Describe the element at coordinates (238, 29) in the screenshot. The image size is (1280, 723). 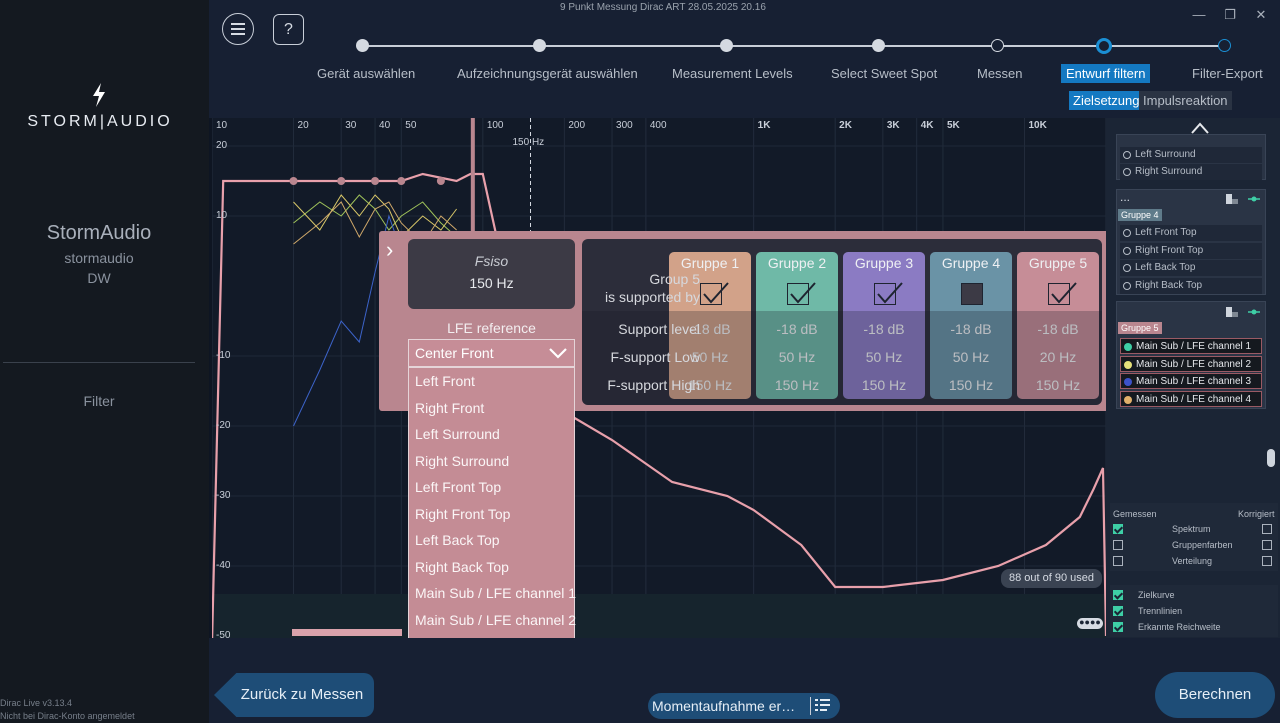
I see `menu-button` at that location.